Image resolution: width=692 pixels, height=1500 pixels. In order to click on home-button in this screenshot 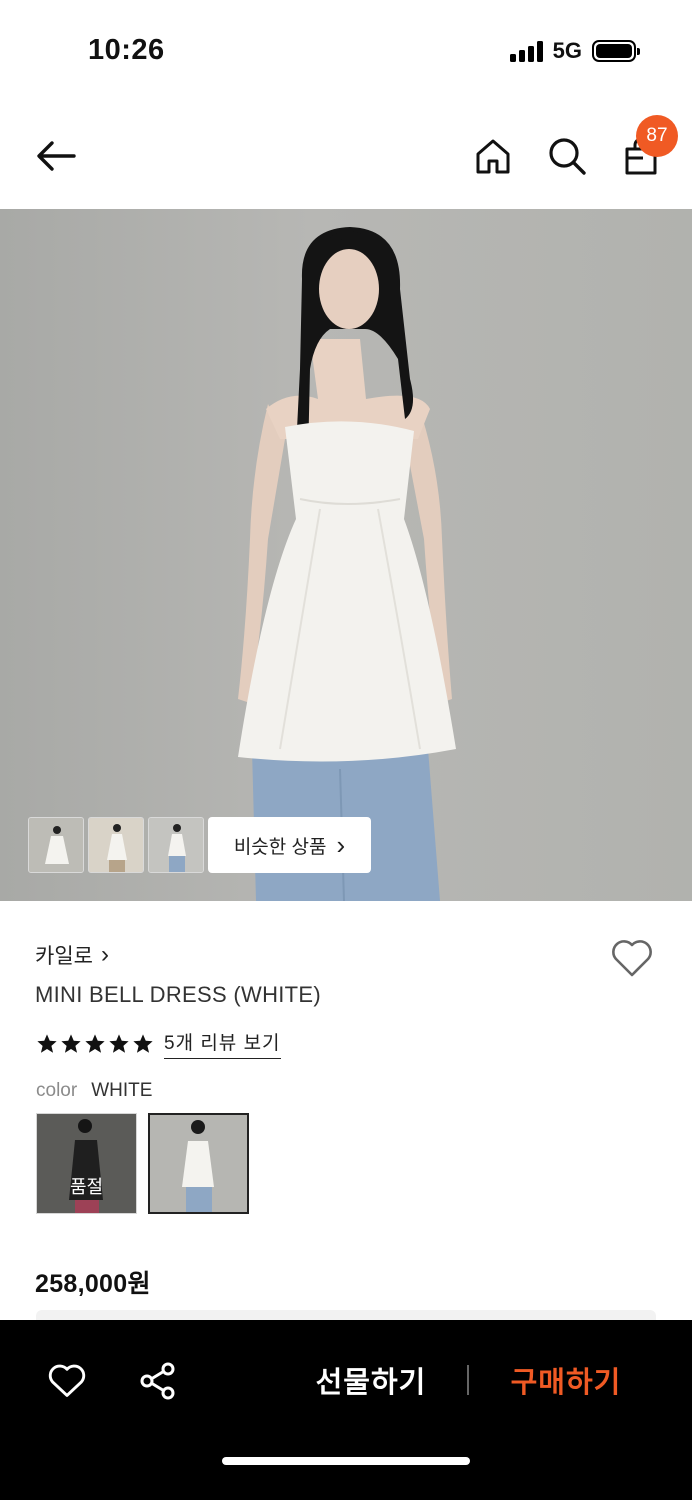, I will do `click(493, 156)`.